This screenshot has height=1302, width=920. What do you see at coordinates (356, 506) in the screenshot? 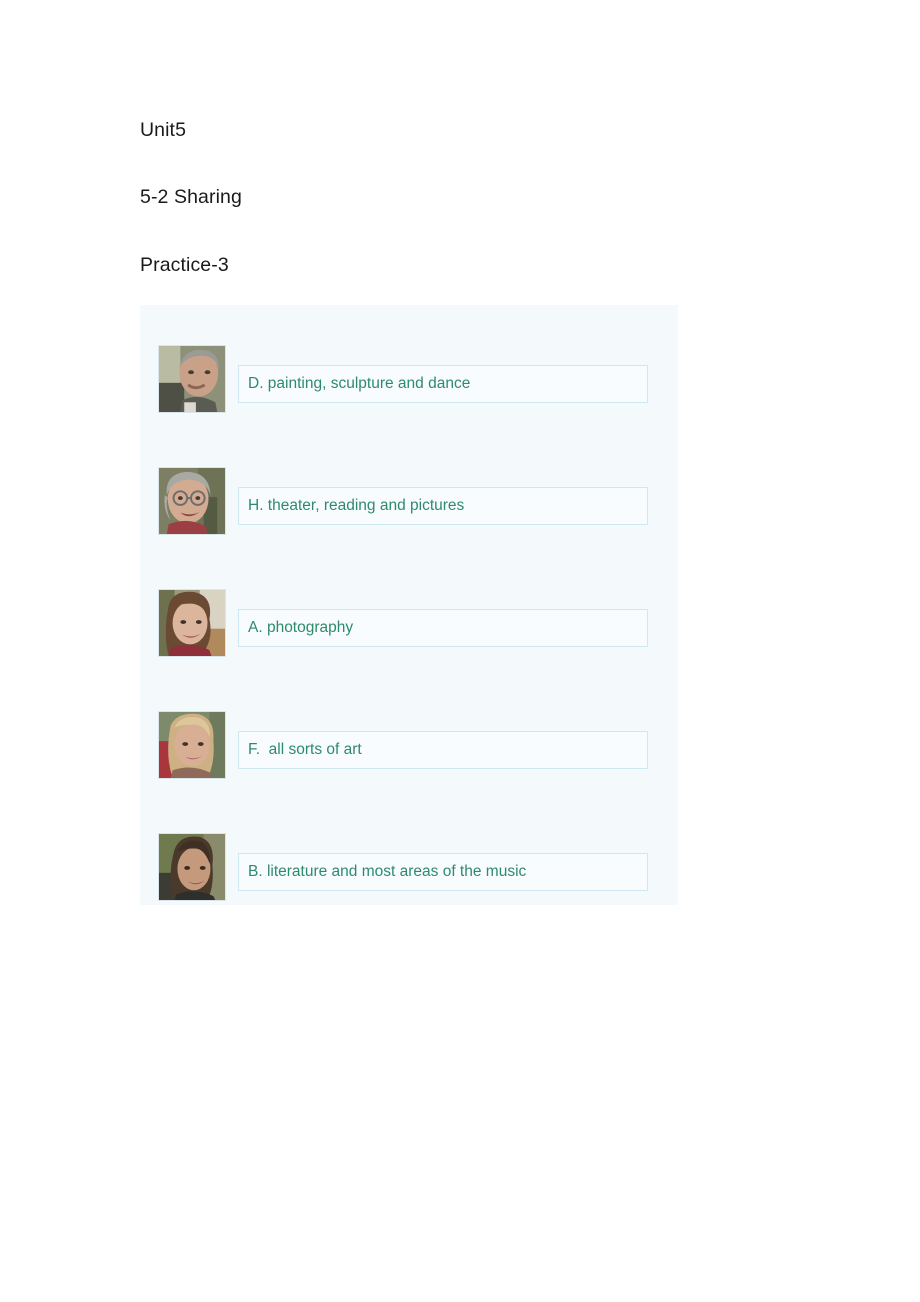
I see `answer-label: H. theater, reading and pictures` at bounding box center [356, 506].